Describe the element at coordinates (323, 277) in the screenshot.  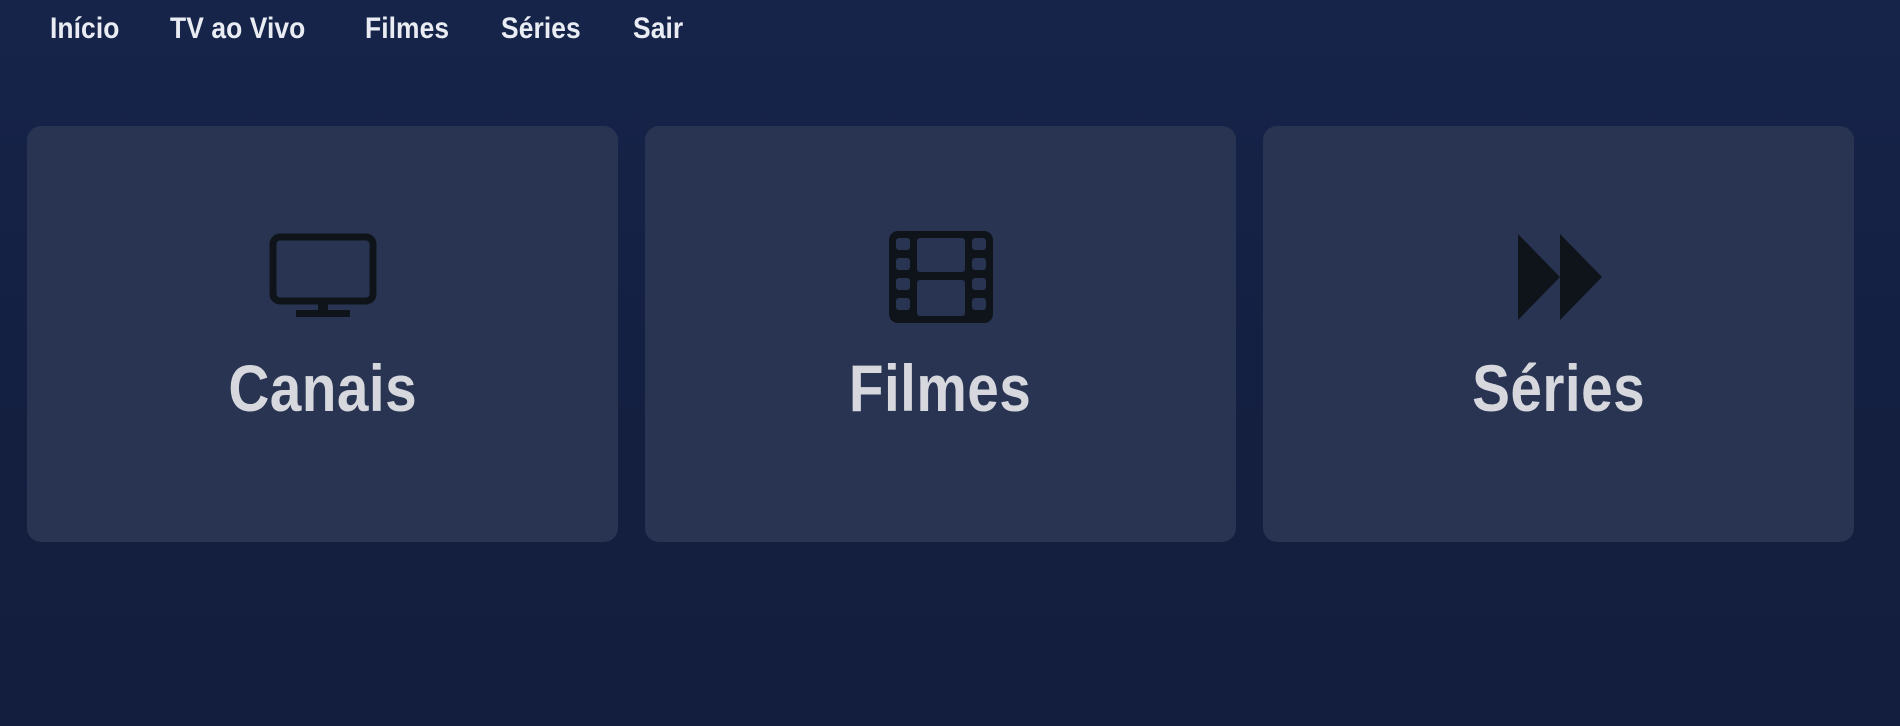
I see `tv-icon` at that location.